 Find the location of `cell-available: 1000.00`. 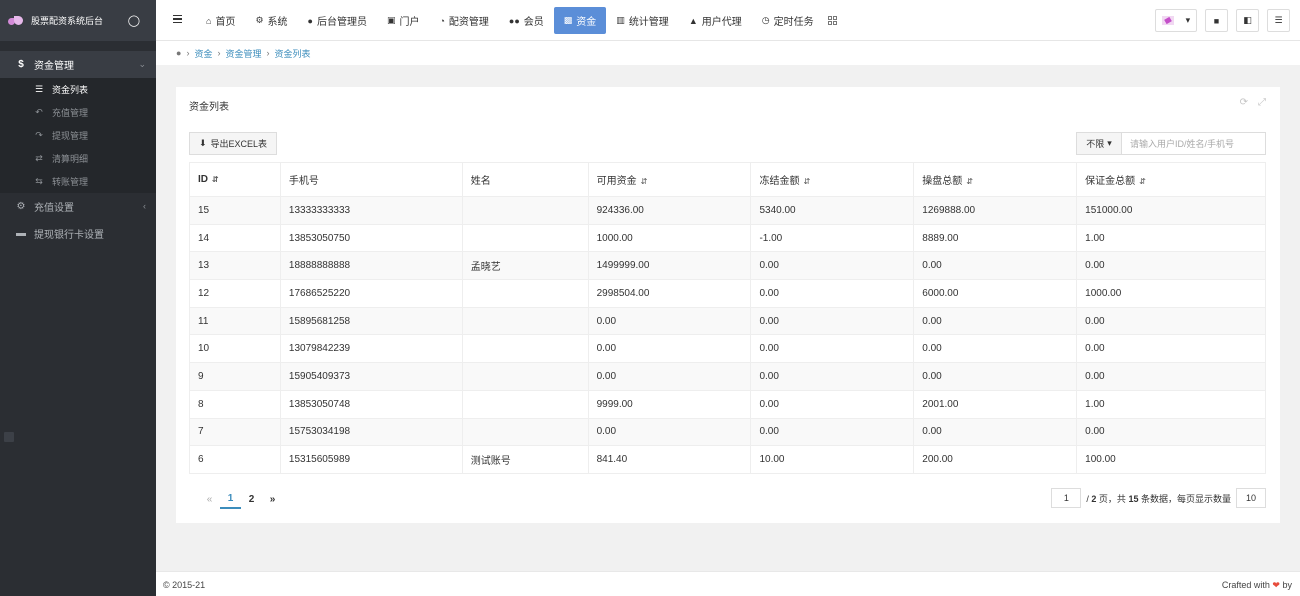

cell-available: 1000.00 is located at coordinates (669, 238).